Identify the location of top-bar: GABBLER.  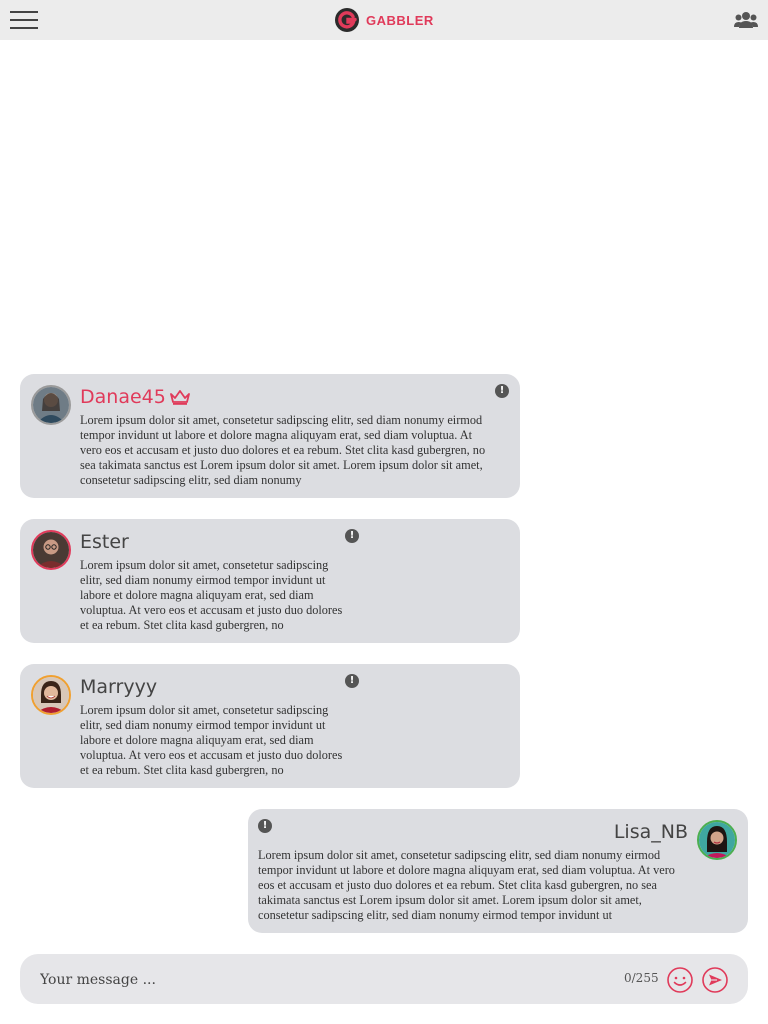
(384, 20).